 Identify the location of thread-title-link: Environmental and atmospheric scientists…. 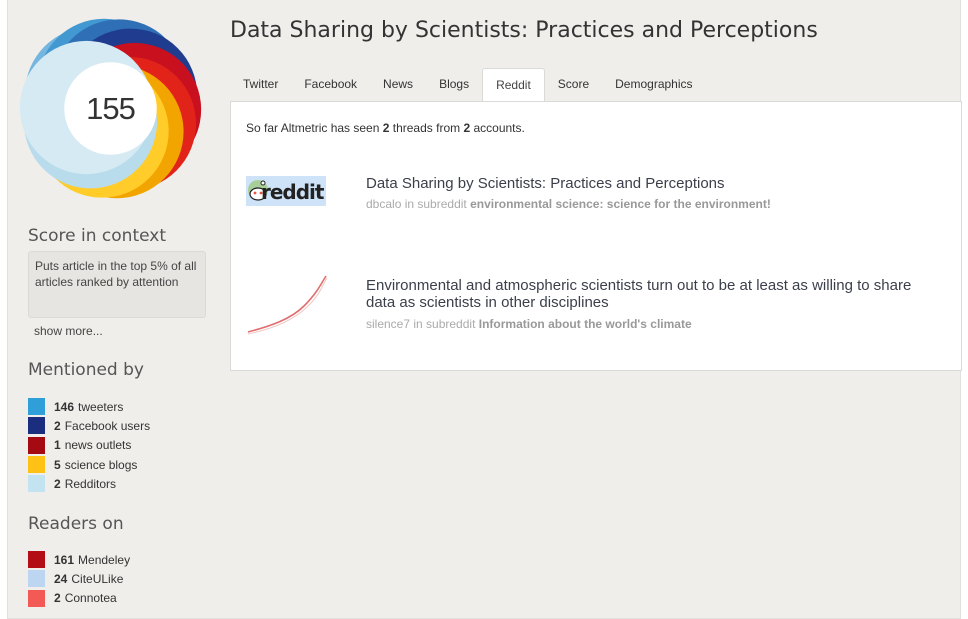
(653, 294).